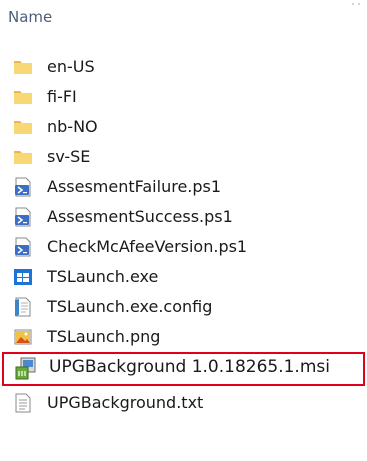 The height and width of the screenshot is (461, 367). I want to click on list-item: en-US, so click(183, 67).